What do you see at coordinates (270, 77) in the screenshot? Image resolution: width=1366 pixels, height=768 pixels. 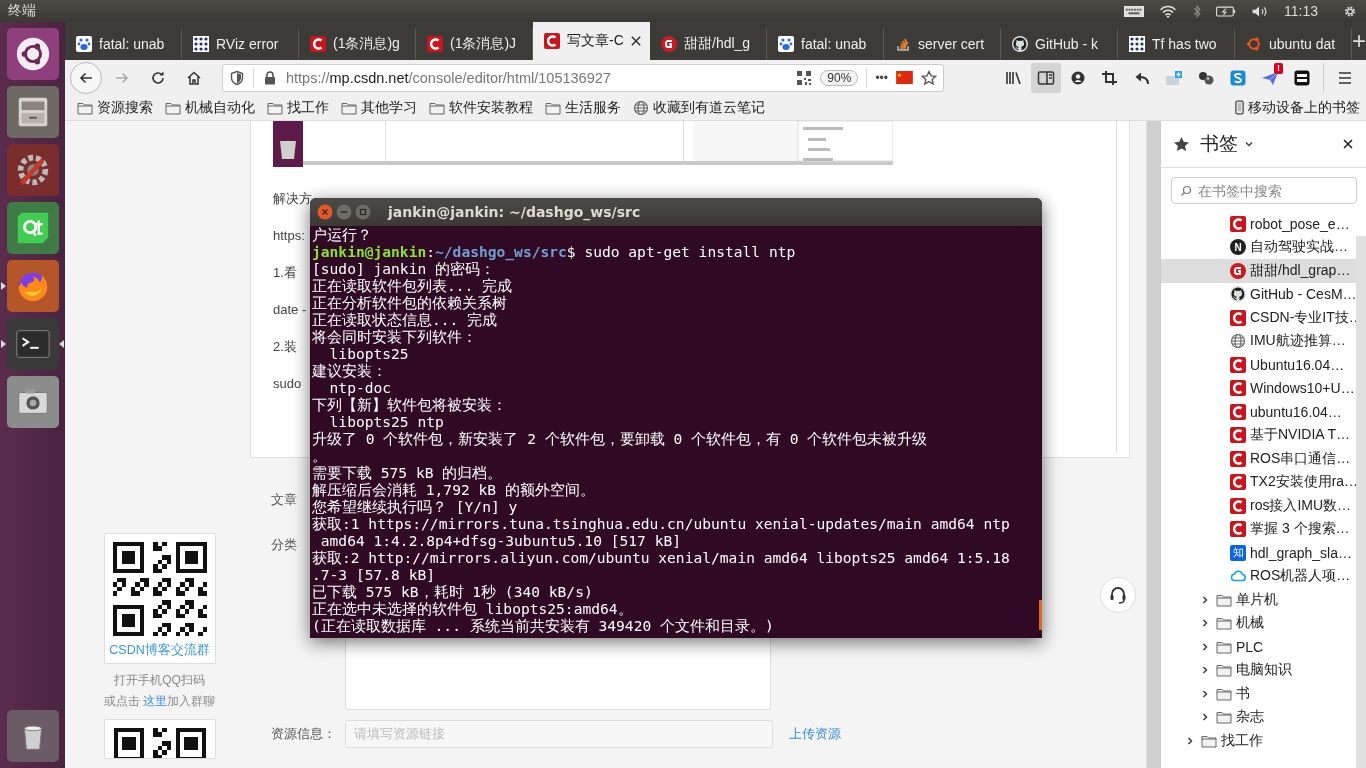 I see `lock-icon` at bounding box center [270, 77].